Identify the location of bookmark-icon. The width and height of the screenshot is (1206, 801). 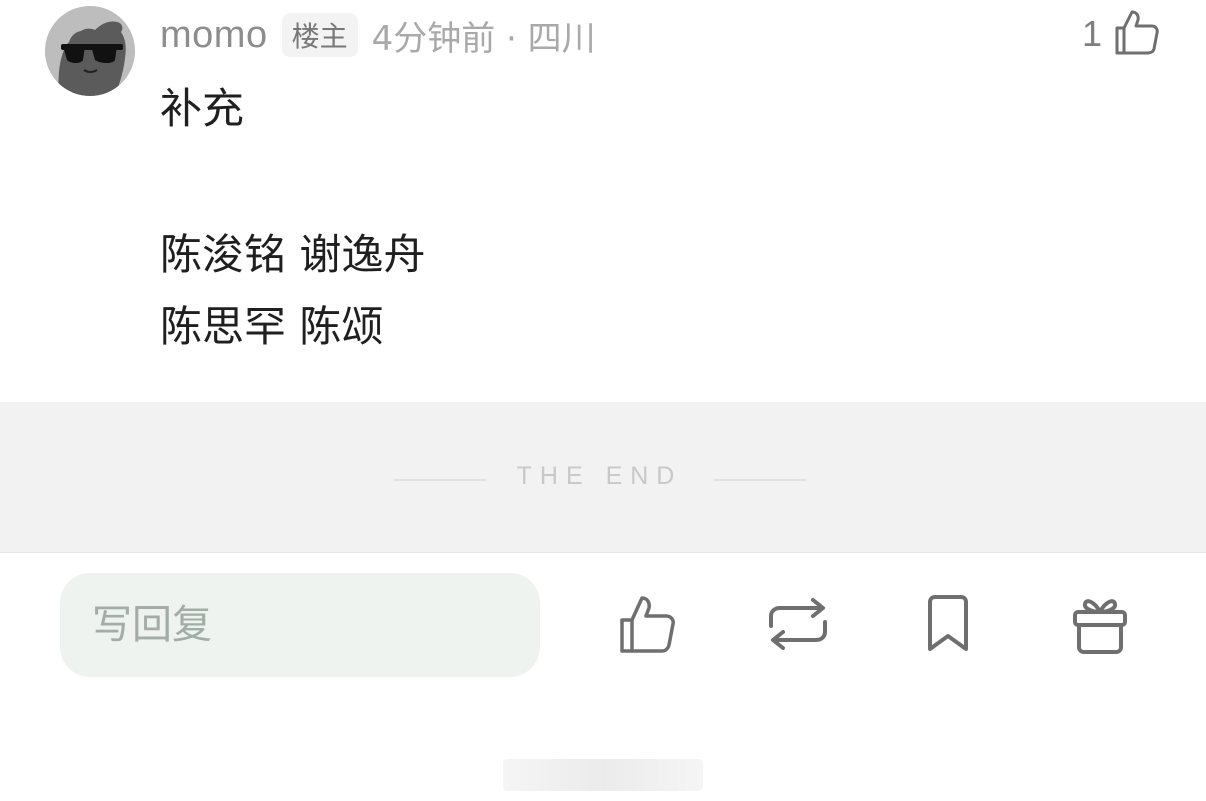
(948, 626).